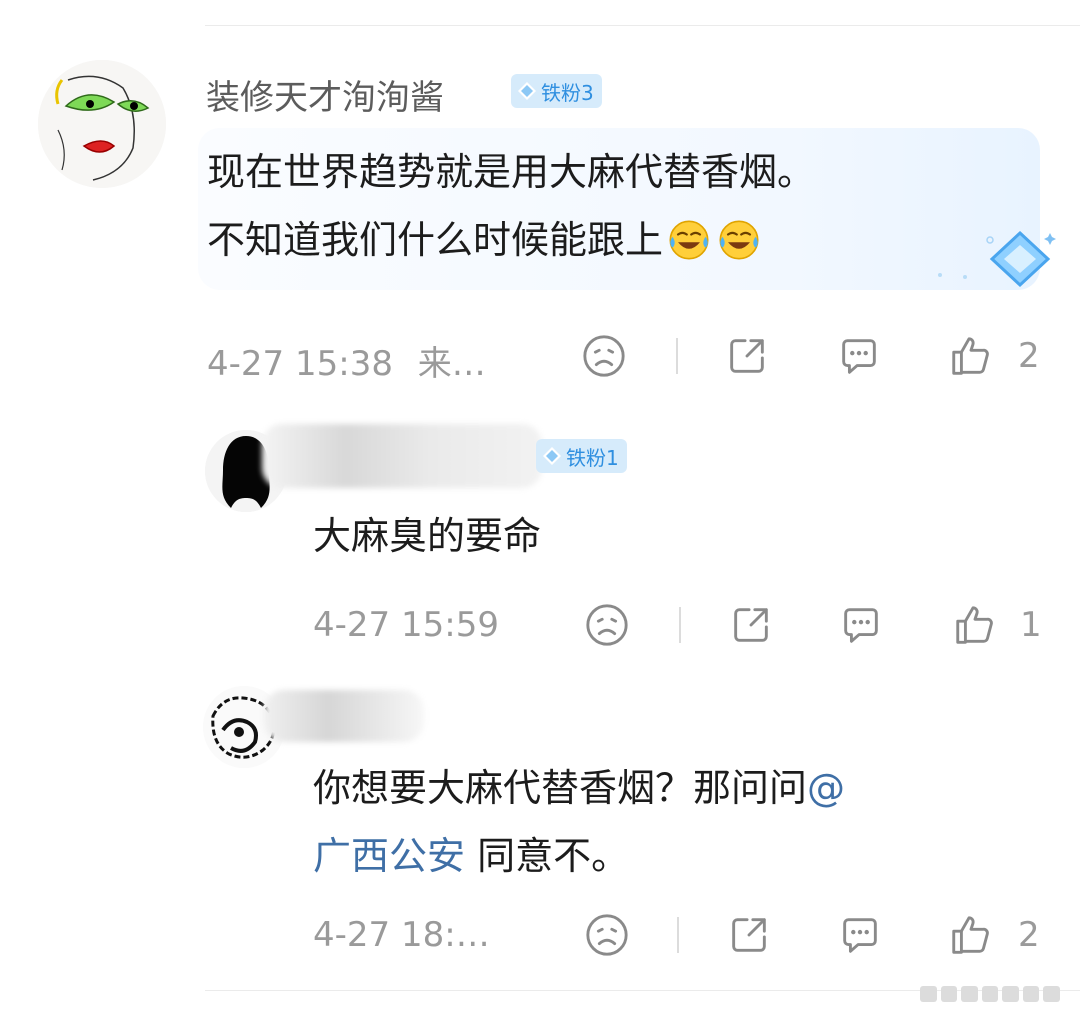  What do you see at coordinates (435, 240) in the screenshot?
I see `comment-line: 不知道我们什么时候能跟上` at bounding box center [435, 240].